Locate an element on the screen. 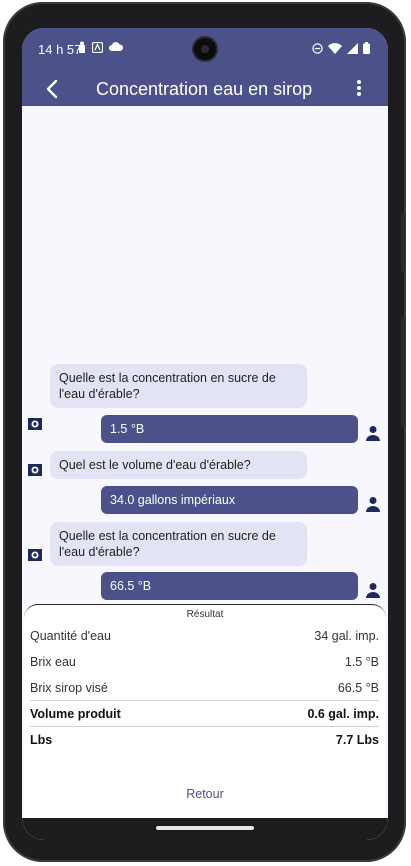 Image resolution: width=411 pixels, height=866 pixels. arrow-back-icon is located at coordinates (52, 89).